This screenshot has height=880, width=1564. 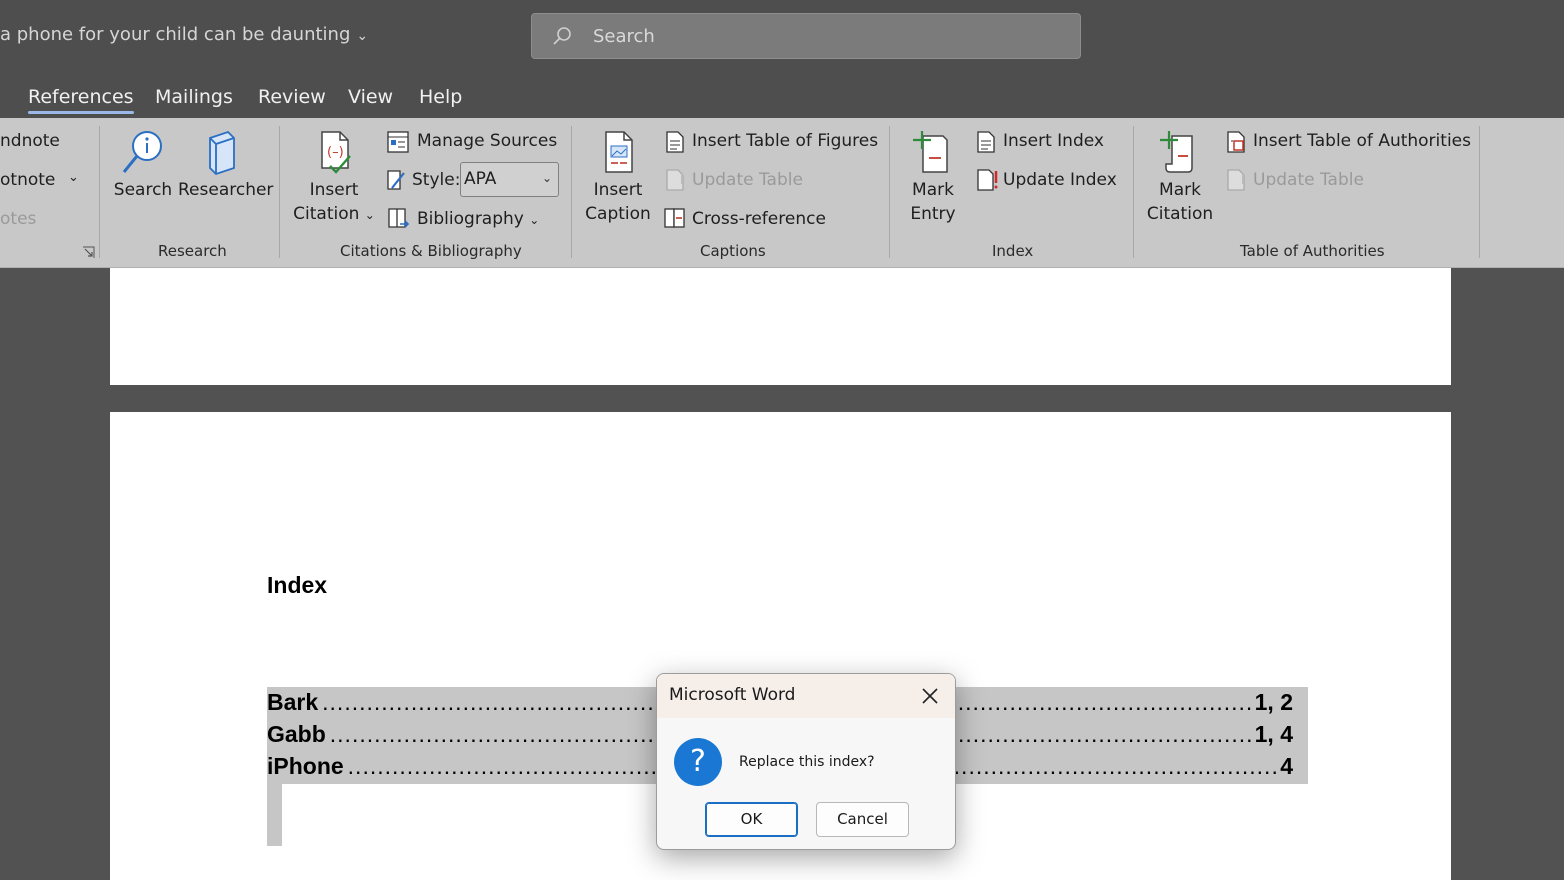 I want to click on index-pages: 1, 2, so click(x=1273, y=702).